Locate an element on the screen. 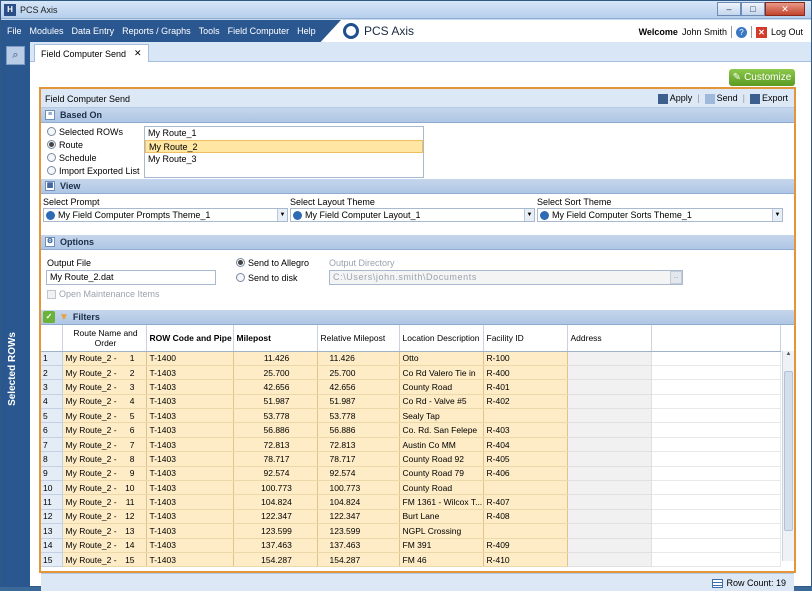  route-list: My Route_1 My Route_2 My Route_3 is located at coordinates (284, 152).